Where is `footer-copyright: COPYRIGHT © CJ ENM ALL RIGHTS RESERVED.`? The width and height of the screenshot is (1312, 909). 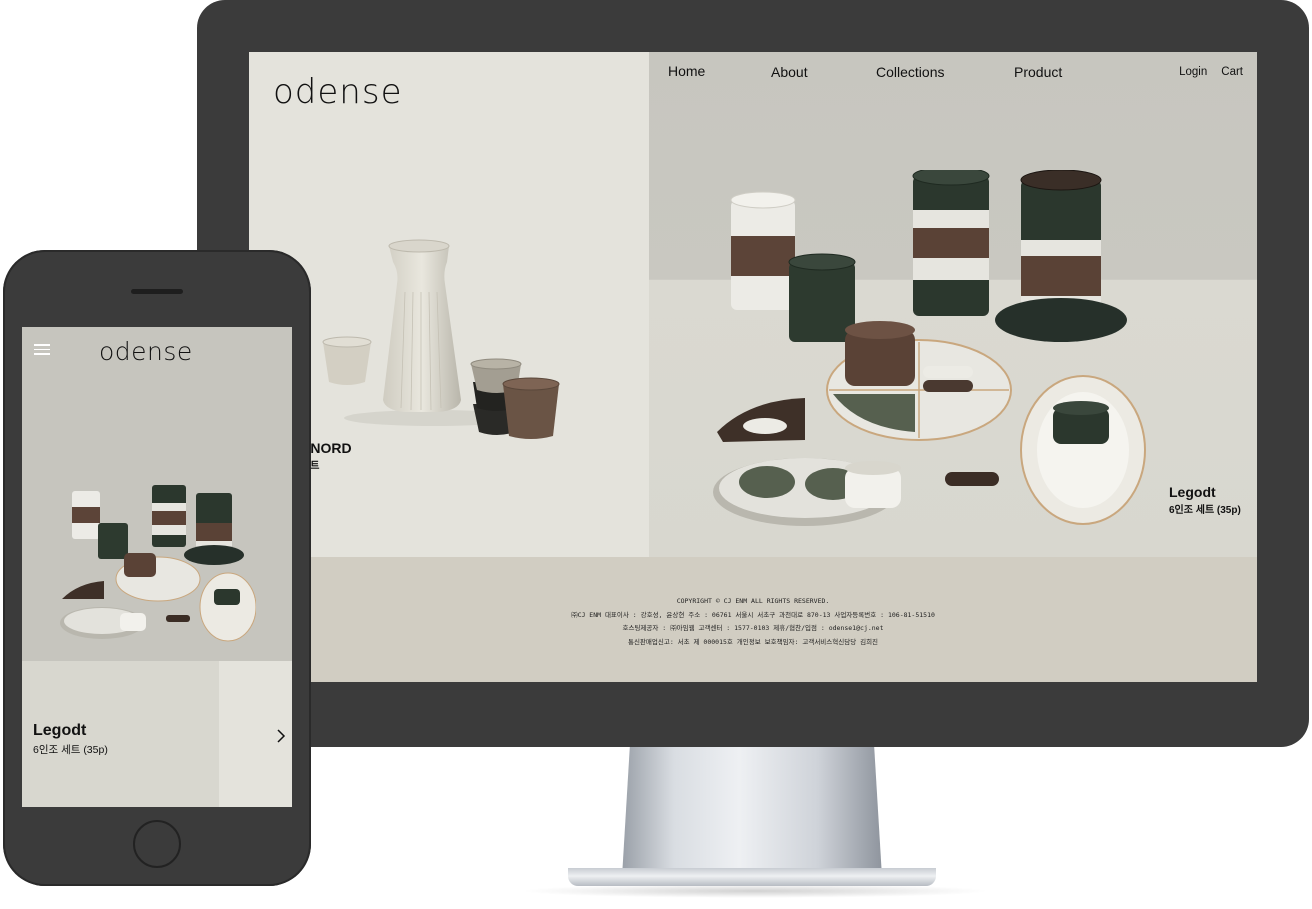
footer-copyright: COPYRIGHT © CJ ENM ALL RIGHTS RESERVED. is located at coordinates (753, 601).